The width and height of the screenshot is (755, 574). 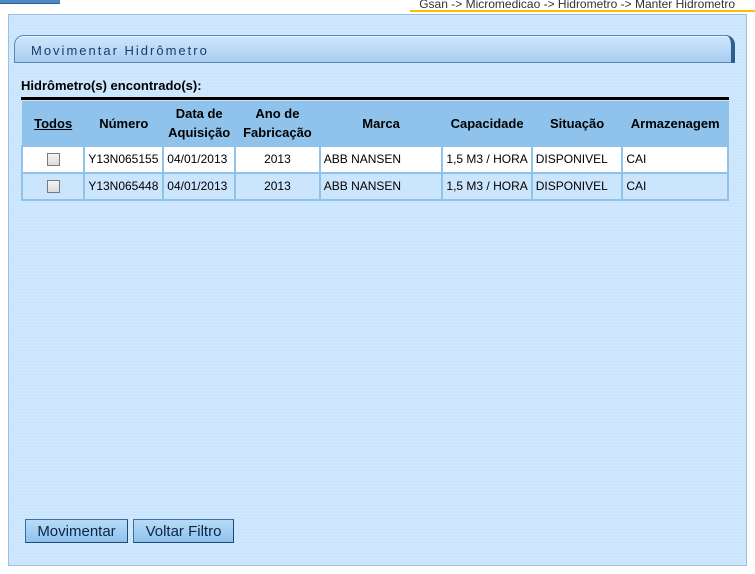 I want to click on title-bar-corner, so click(x=727, y=49).